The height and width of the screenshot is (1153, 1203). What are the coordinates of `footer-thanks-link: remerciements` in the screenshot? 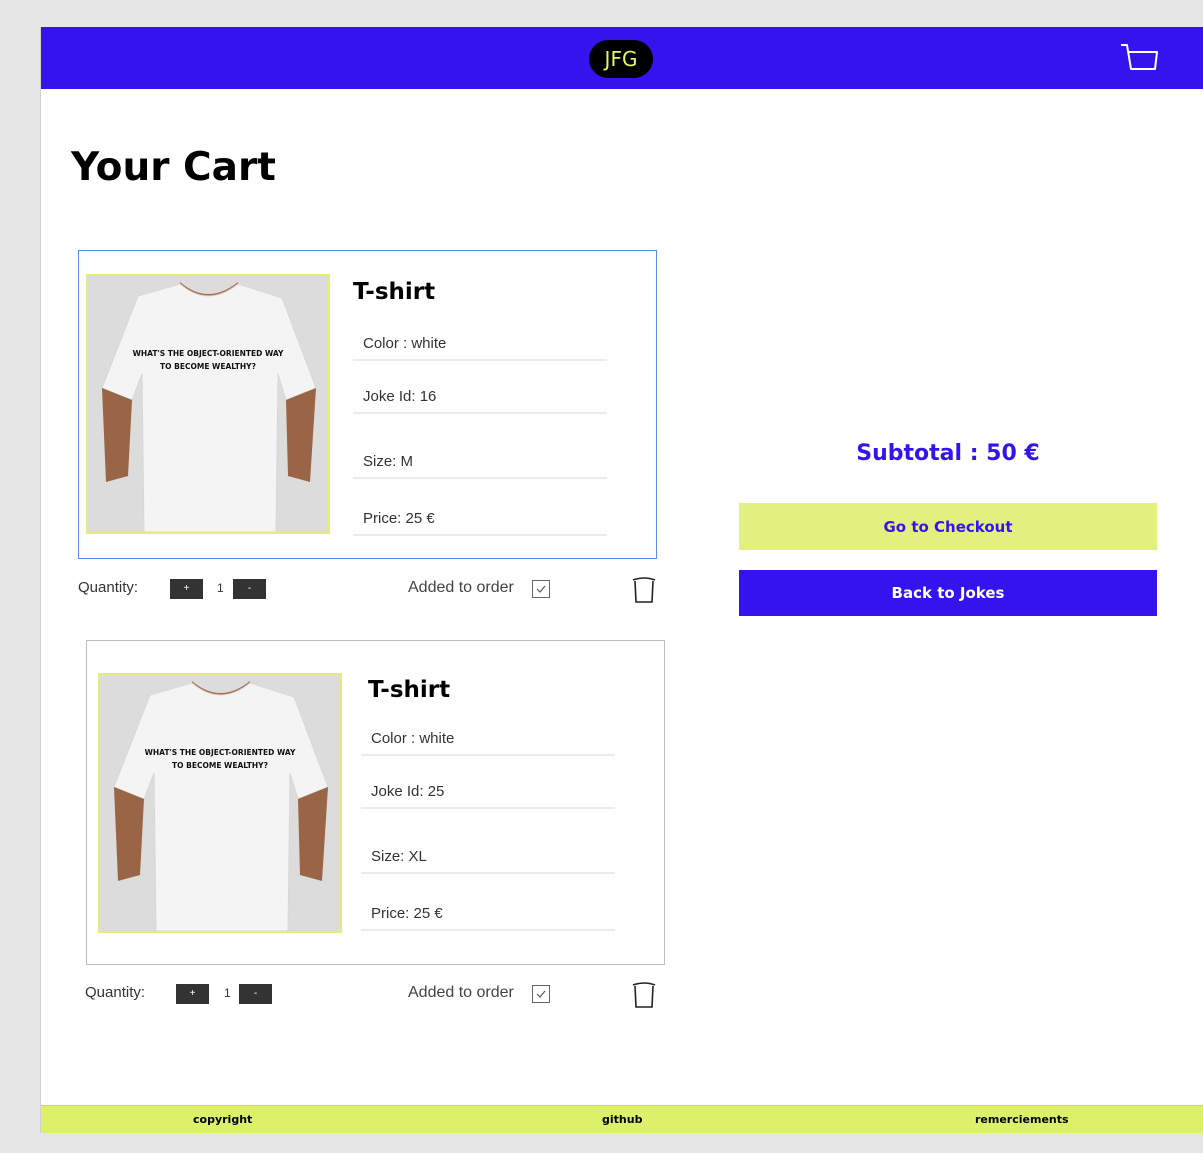 It's located at (1022, 1119).